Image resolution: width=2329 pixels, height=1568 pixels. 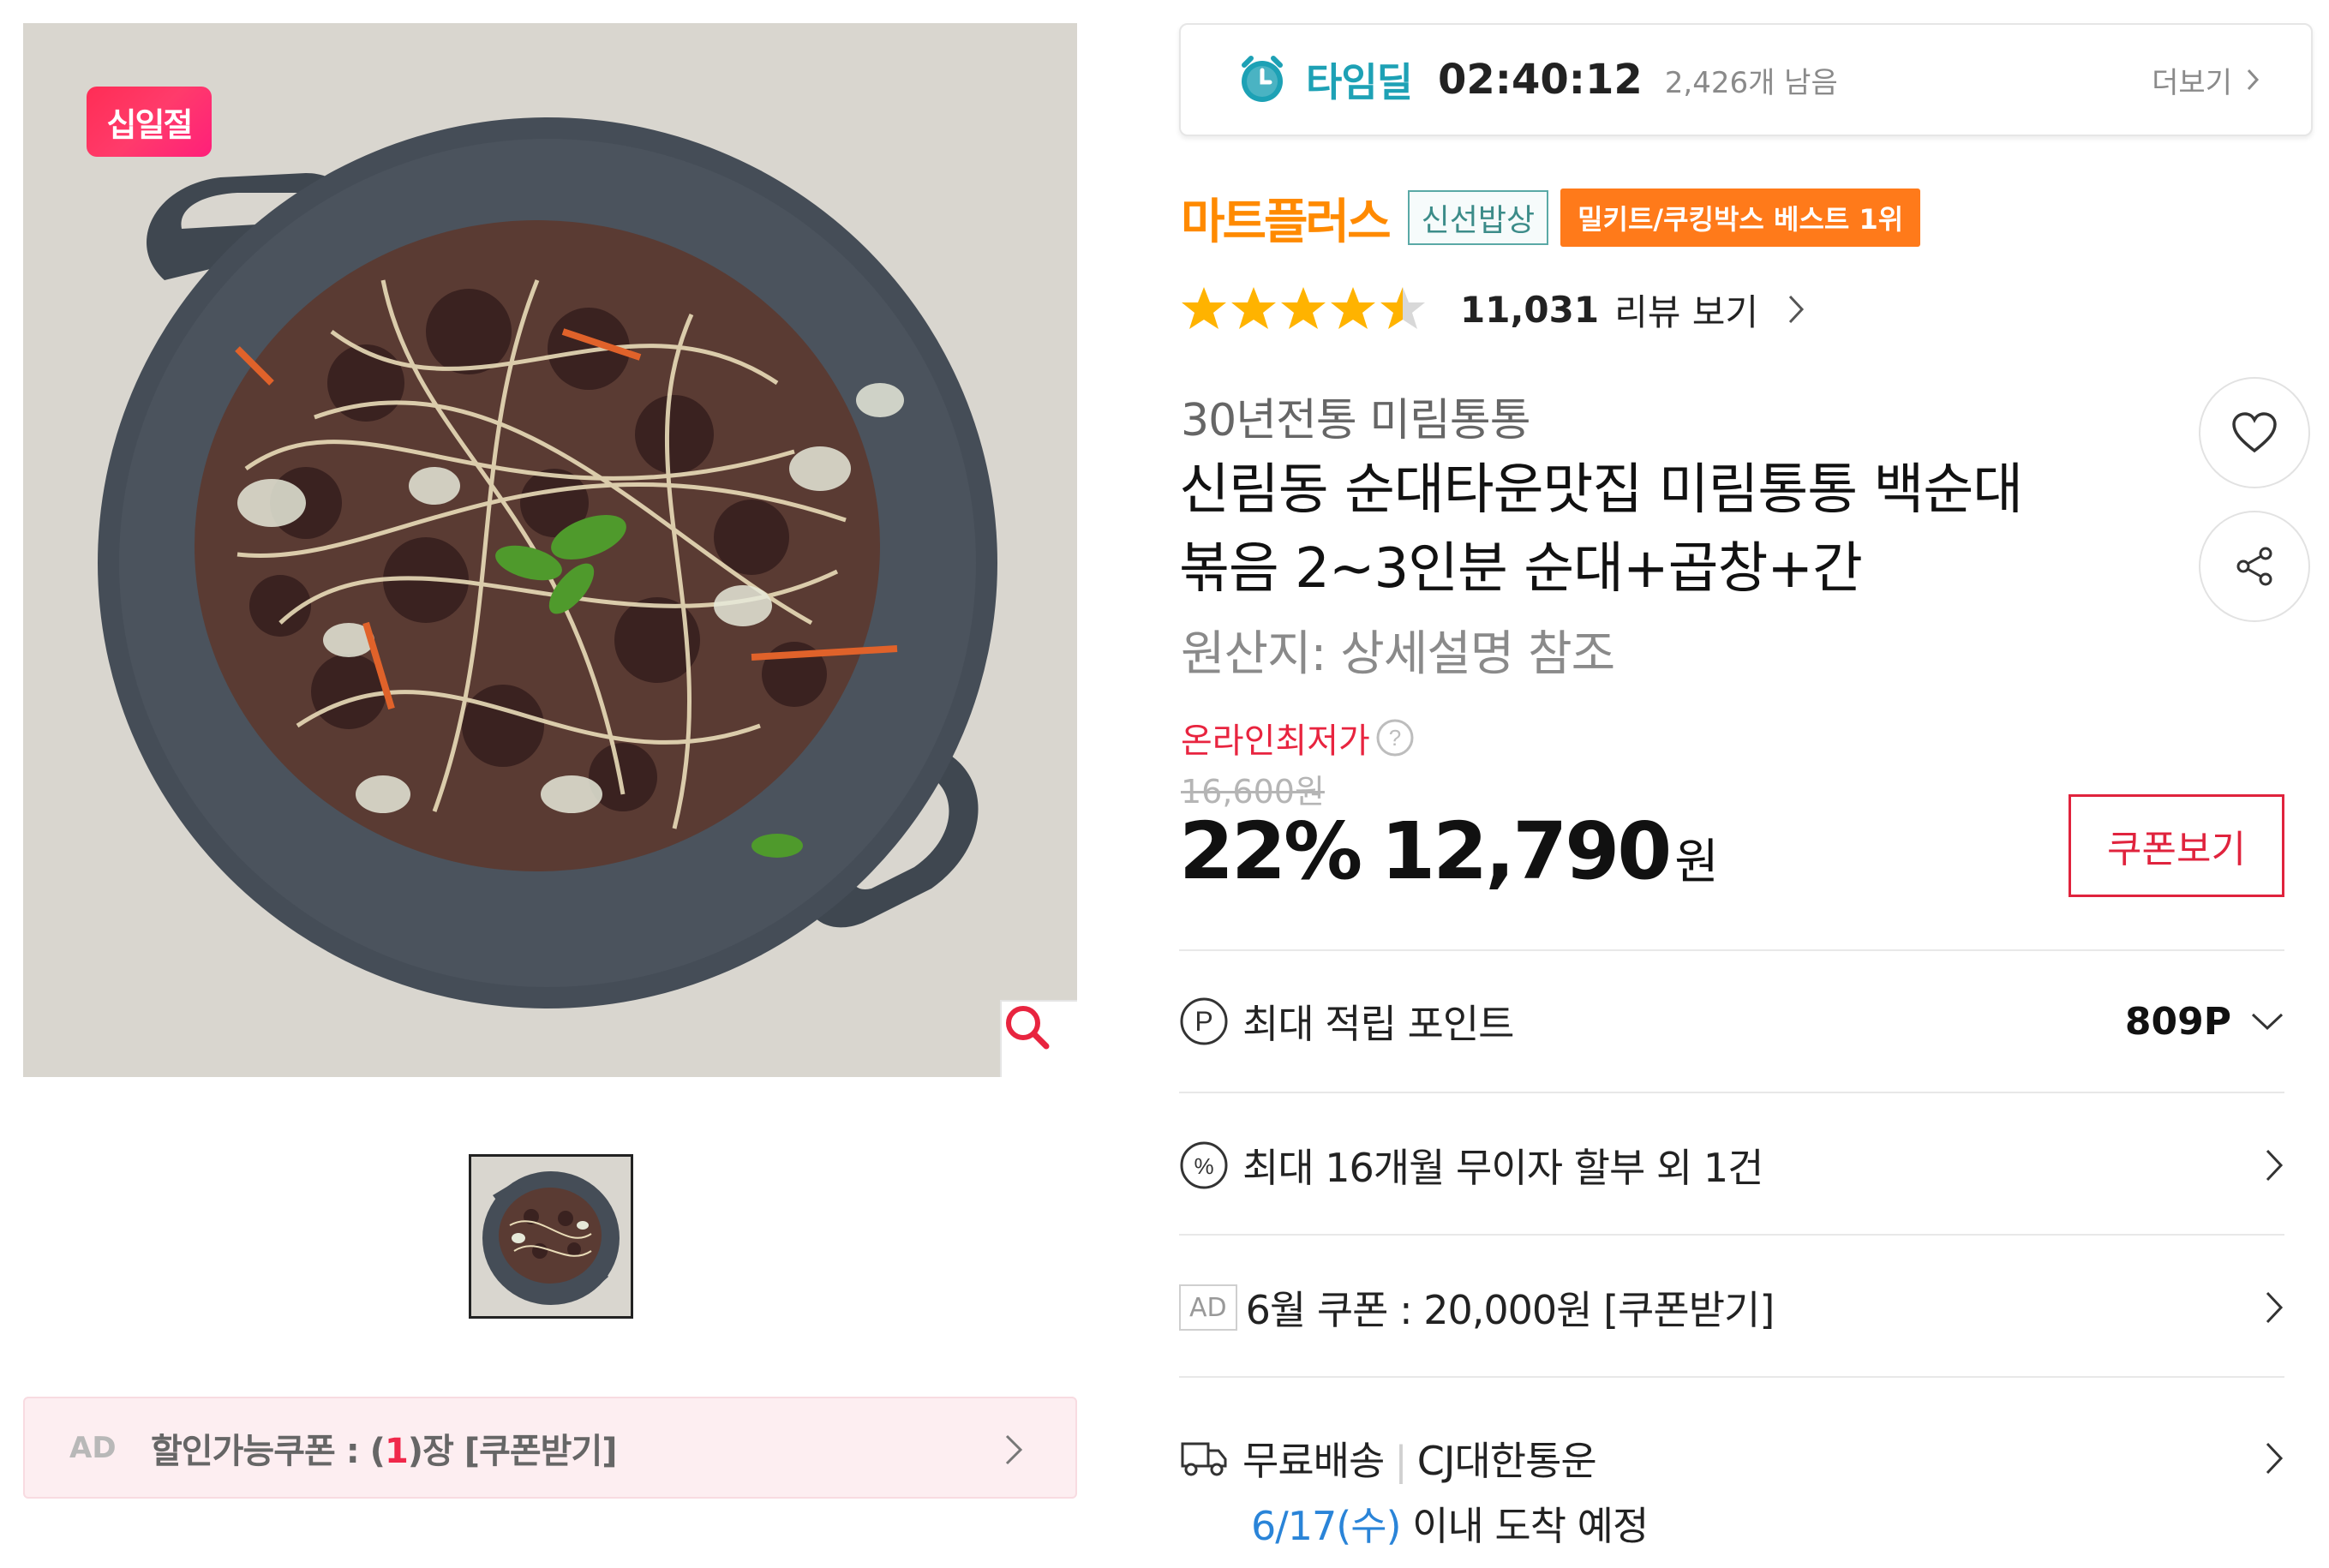 I want to click on shipping-row: 무료배송 | CJ대한통운, so click(x=1731, y=1459).